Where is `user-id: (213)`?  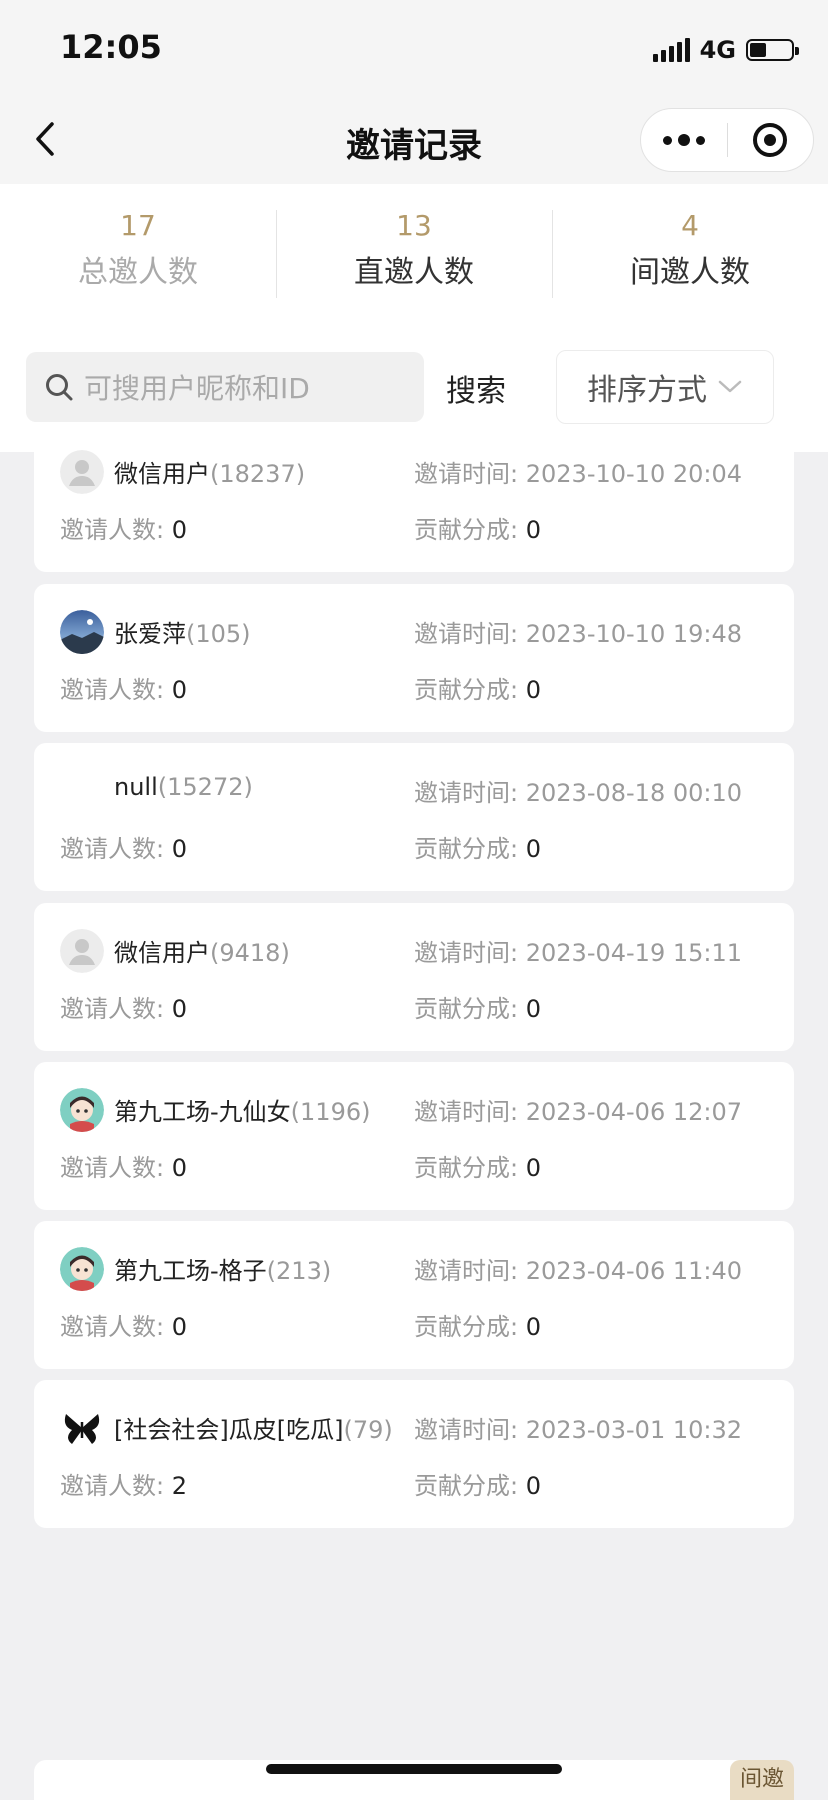
user-id: (213) is located at coordinates (299, 1271).